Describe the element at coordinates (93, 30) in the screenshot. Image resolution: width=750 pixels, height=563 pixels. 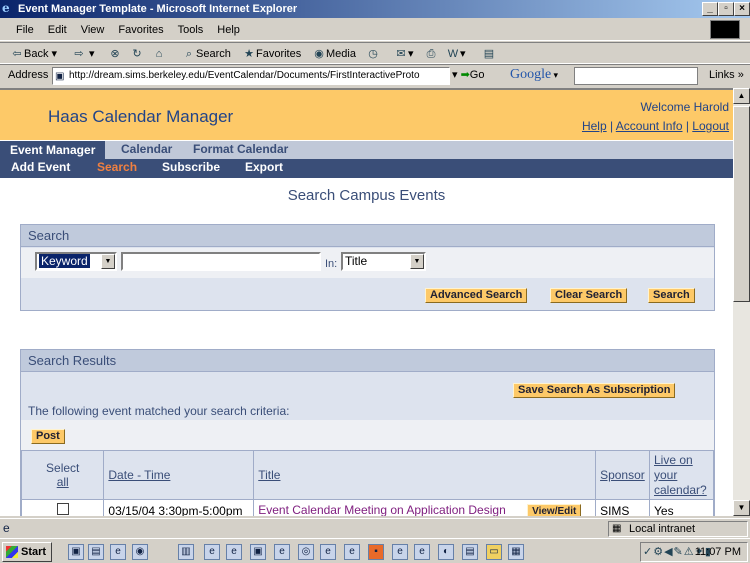
I see `menu-view: View` at that location.